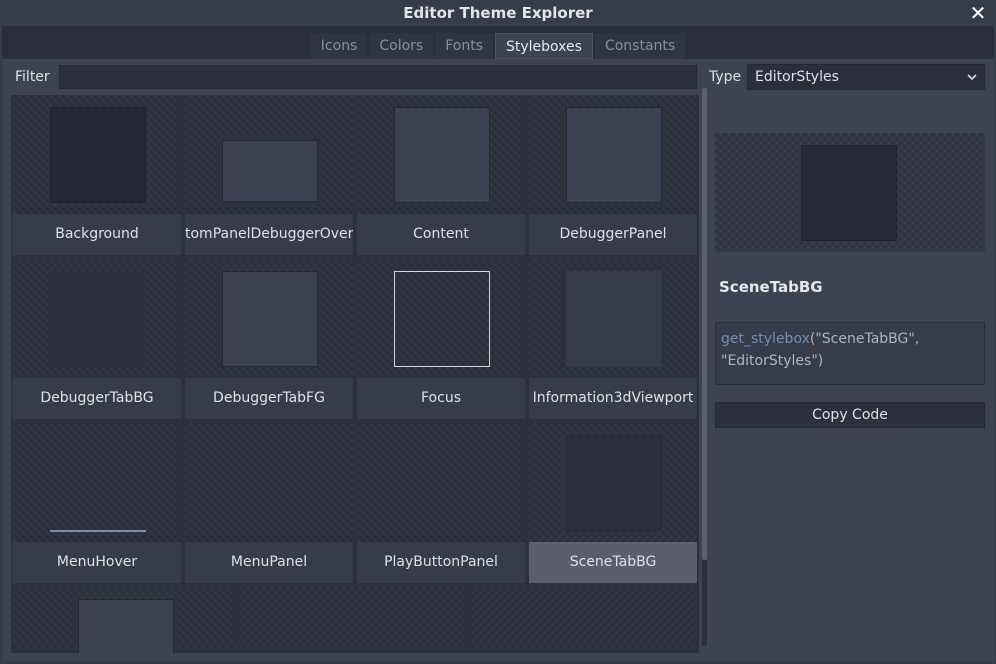 The height and width of the screenshot is (664, 996). I want to click on stylebox-card: Information3dViewport, so click(613, 339).